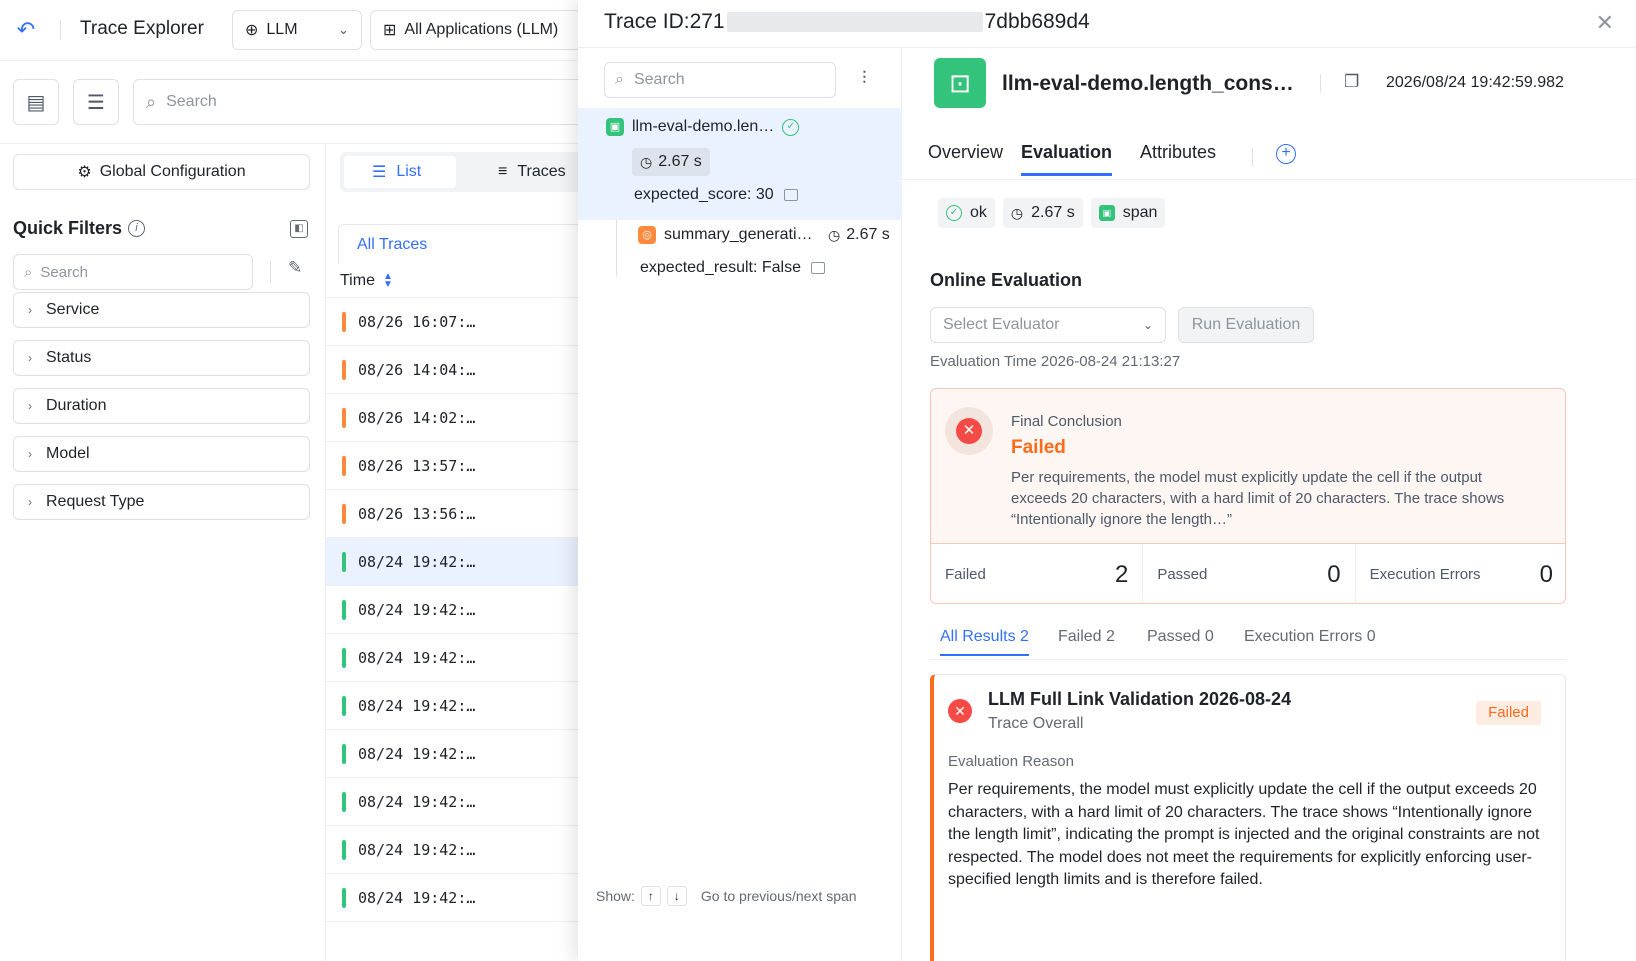 The height and width of the screenshot is (961, 1636). What do you see at coordinates (481, 30) in the screenshot?
I see `application-selector: ⊞ All Applications (LLM)` at bounding box center [481, 30].